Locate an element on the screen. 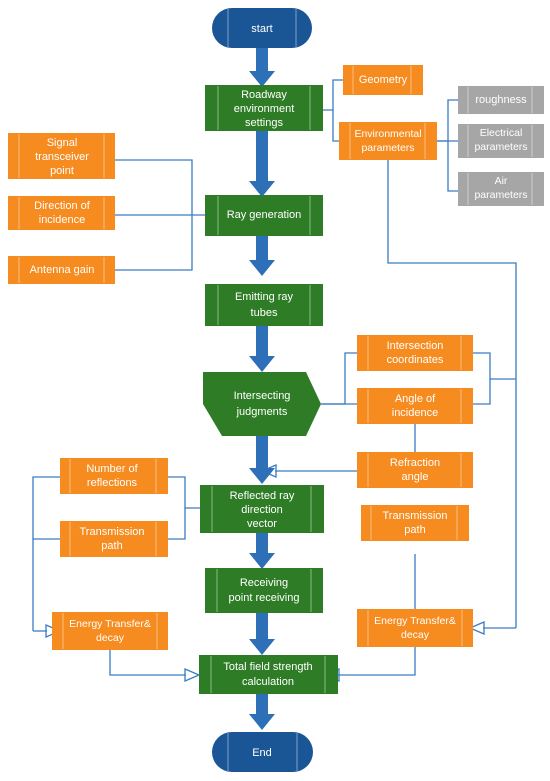  node-transmission-path-left: Transmission path is located at coordinates (114, 539).